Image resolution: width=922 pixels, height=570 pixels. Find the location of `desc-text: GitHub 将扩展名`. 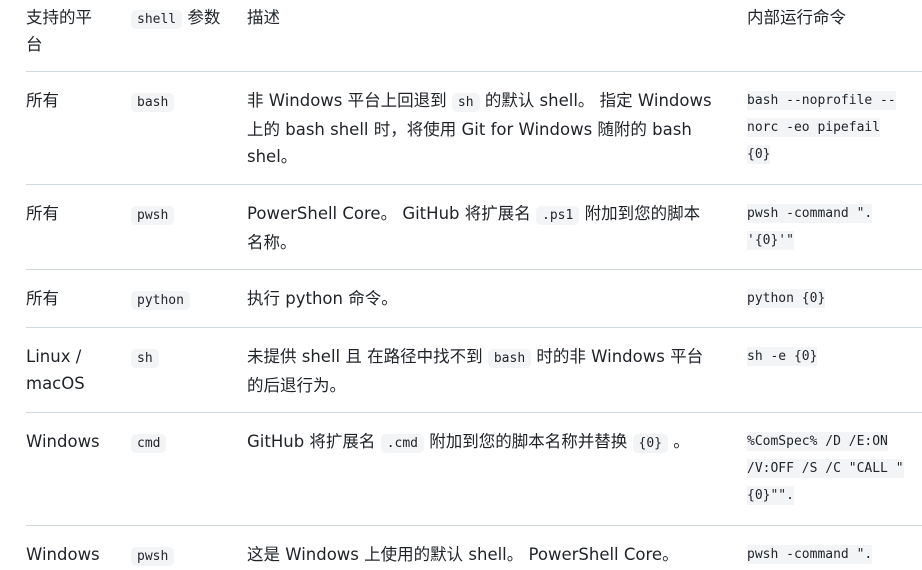

desc-text: GitHub 将扩展名 is located at coordinates (311, 441).